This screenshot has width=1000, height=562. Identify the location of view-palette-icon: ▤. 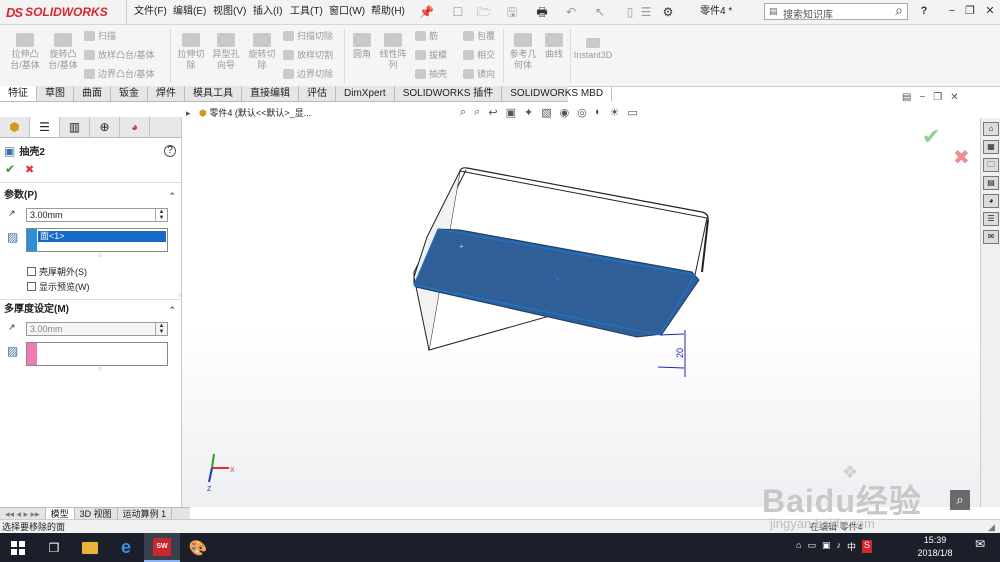
(991, 183).